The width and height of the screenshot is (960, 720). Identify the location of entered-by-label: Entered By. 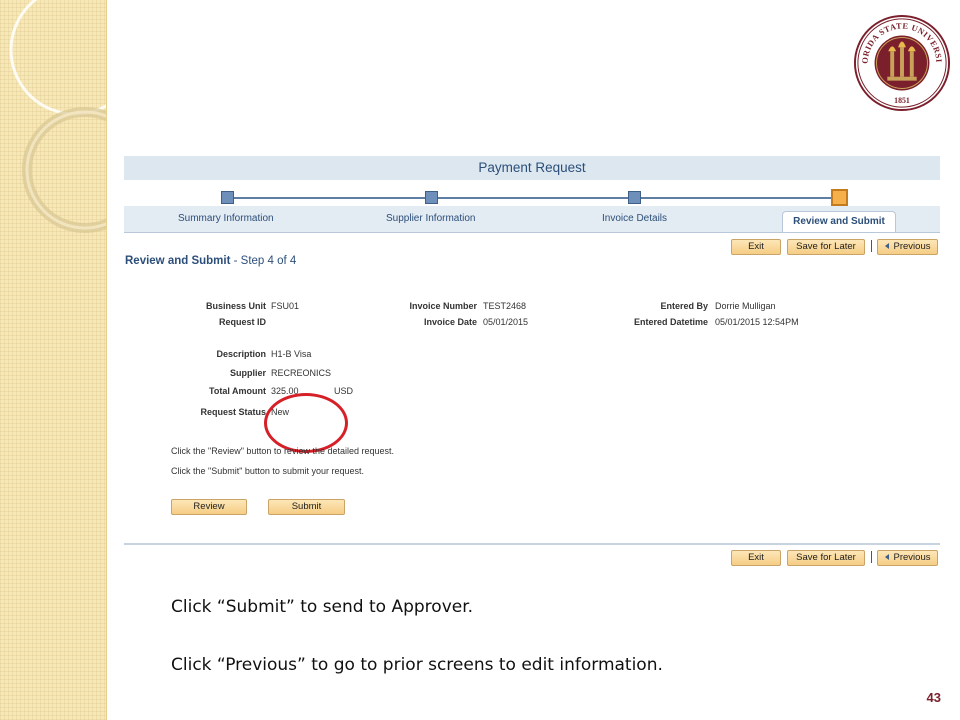
(684, 306).